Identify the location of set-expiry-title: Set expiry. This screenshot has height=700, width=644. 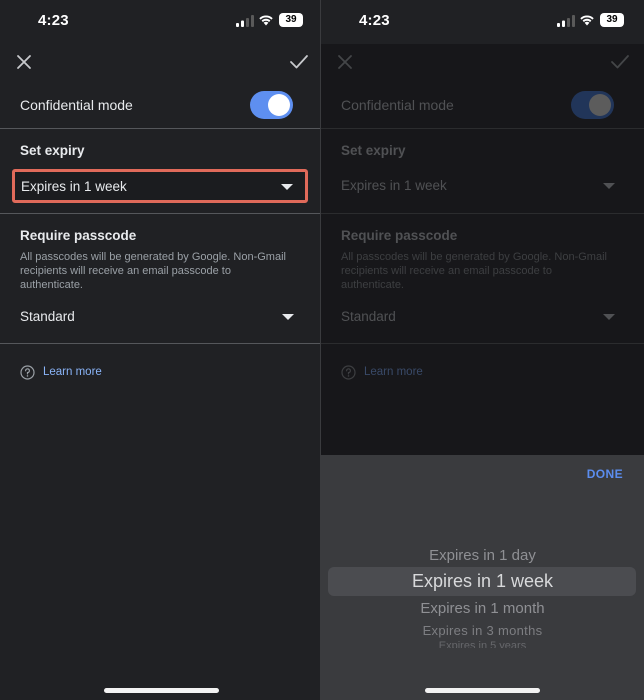
(52, 150).